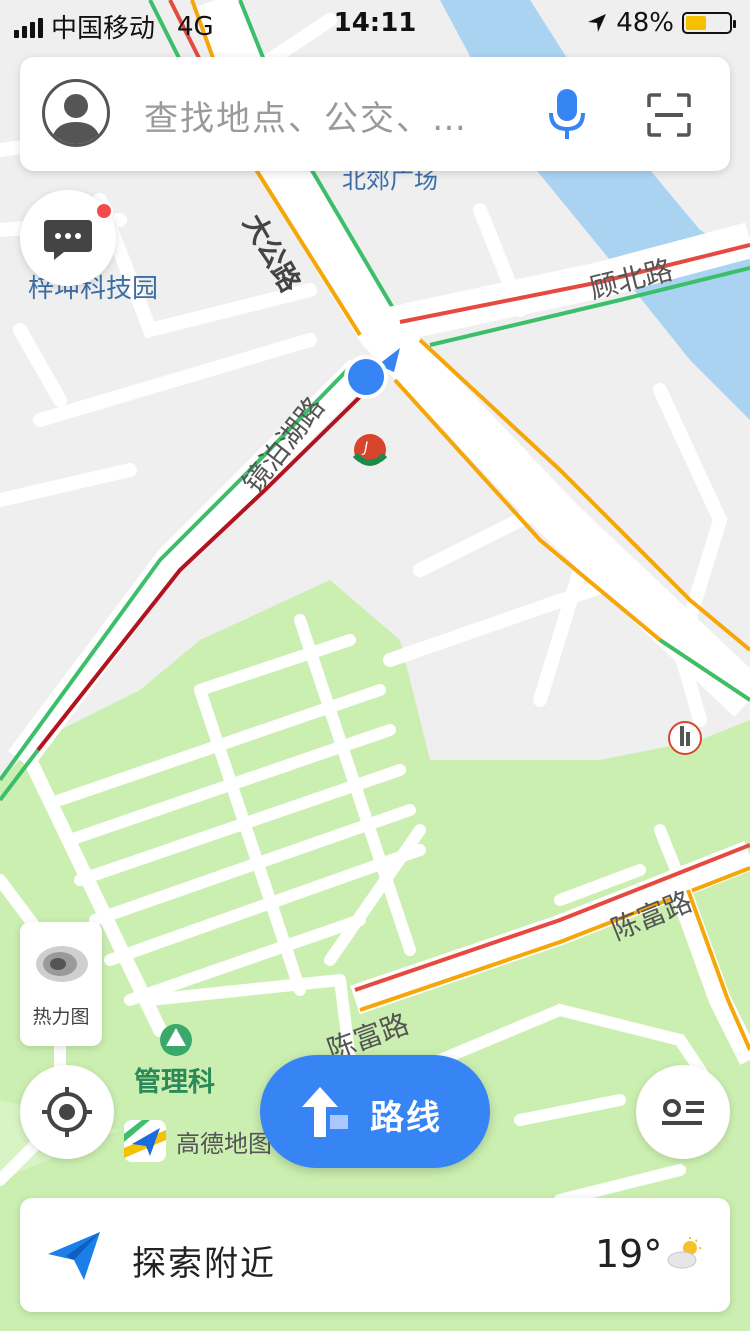  What do you see at coordinates (104, 211) in the screenshot?
I see `notification-dot` at bounding box center [104, 211].